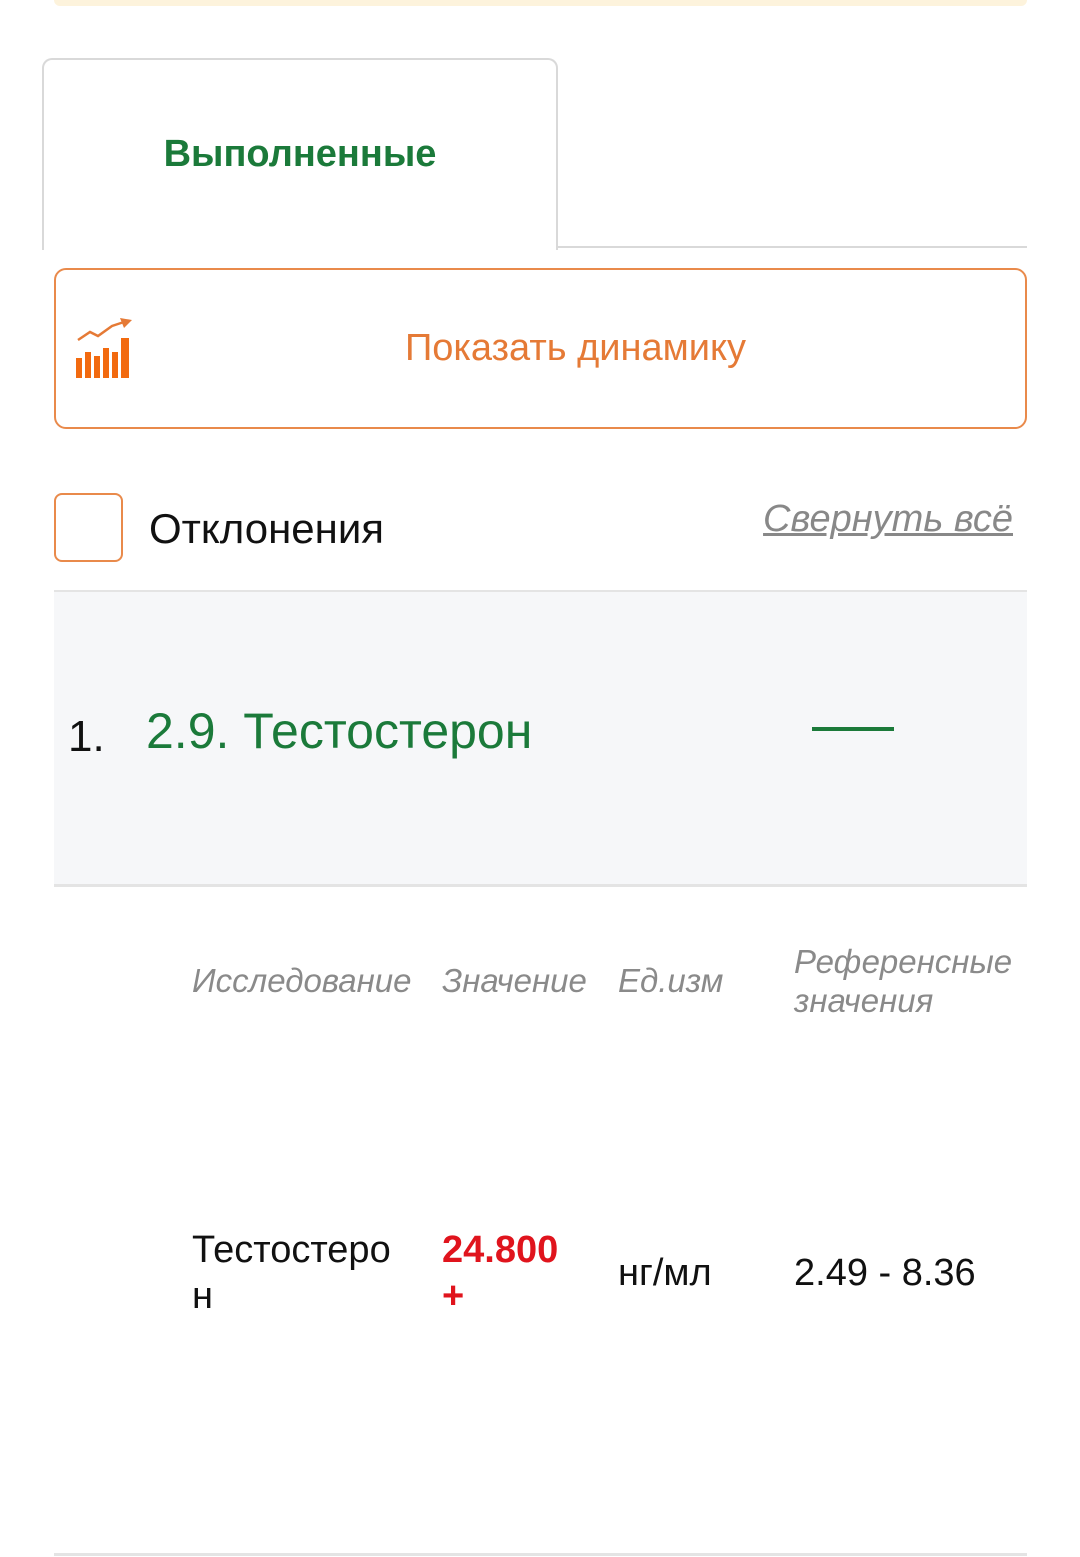 The height and width of the screenshot is (1557, 1080). I want to click on tab-completed-label: Выполненные, so click(300, 153).